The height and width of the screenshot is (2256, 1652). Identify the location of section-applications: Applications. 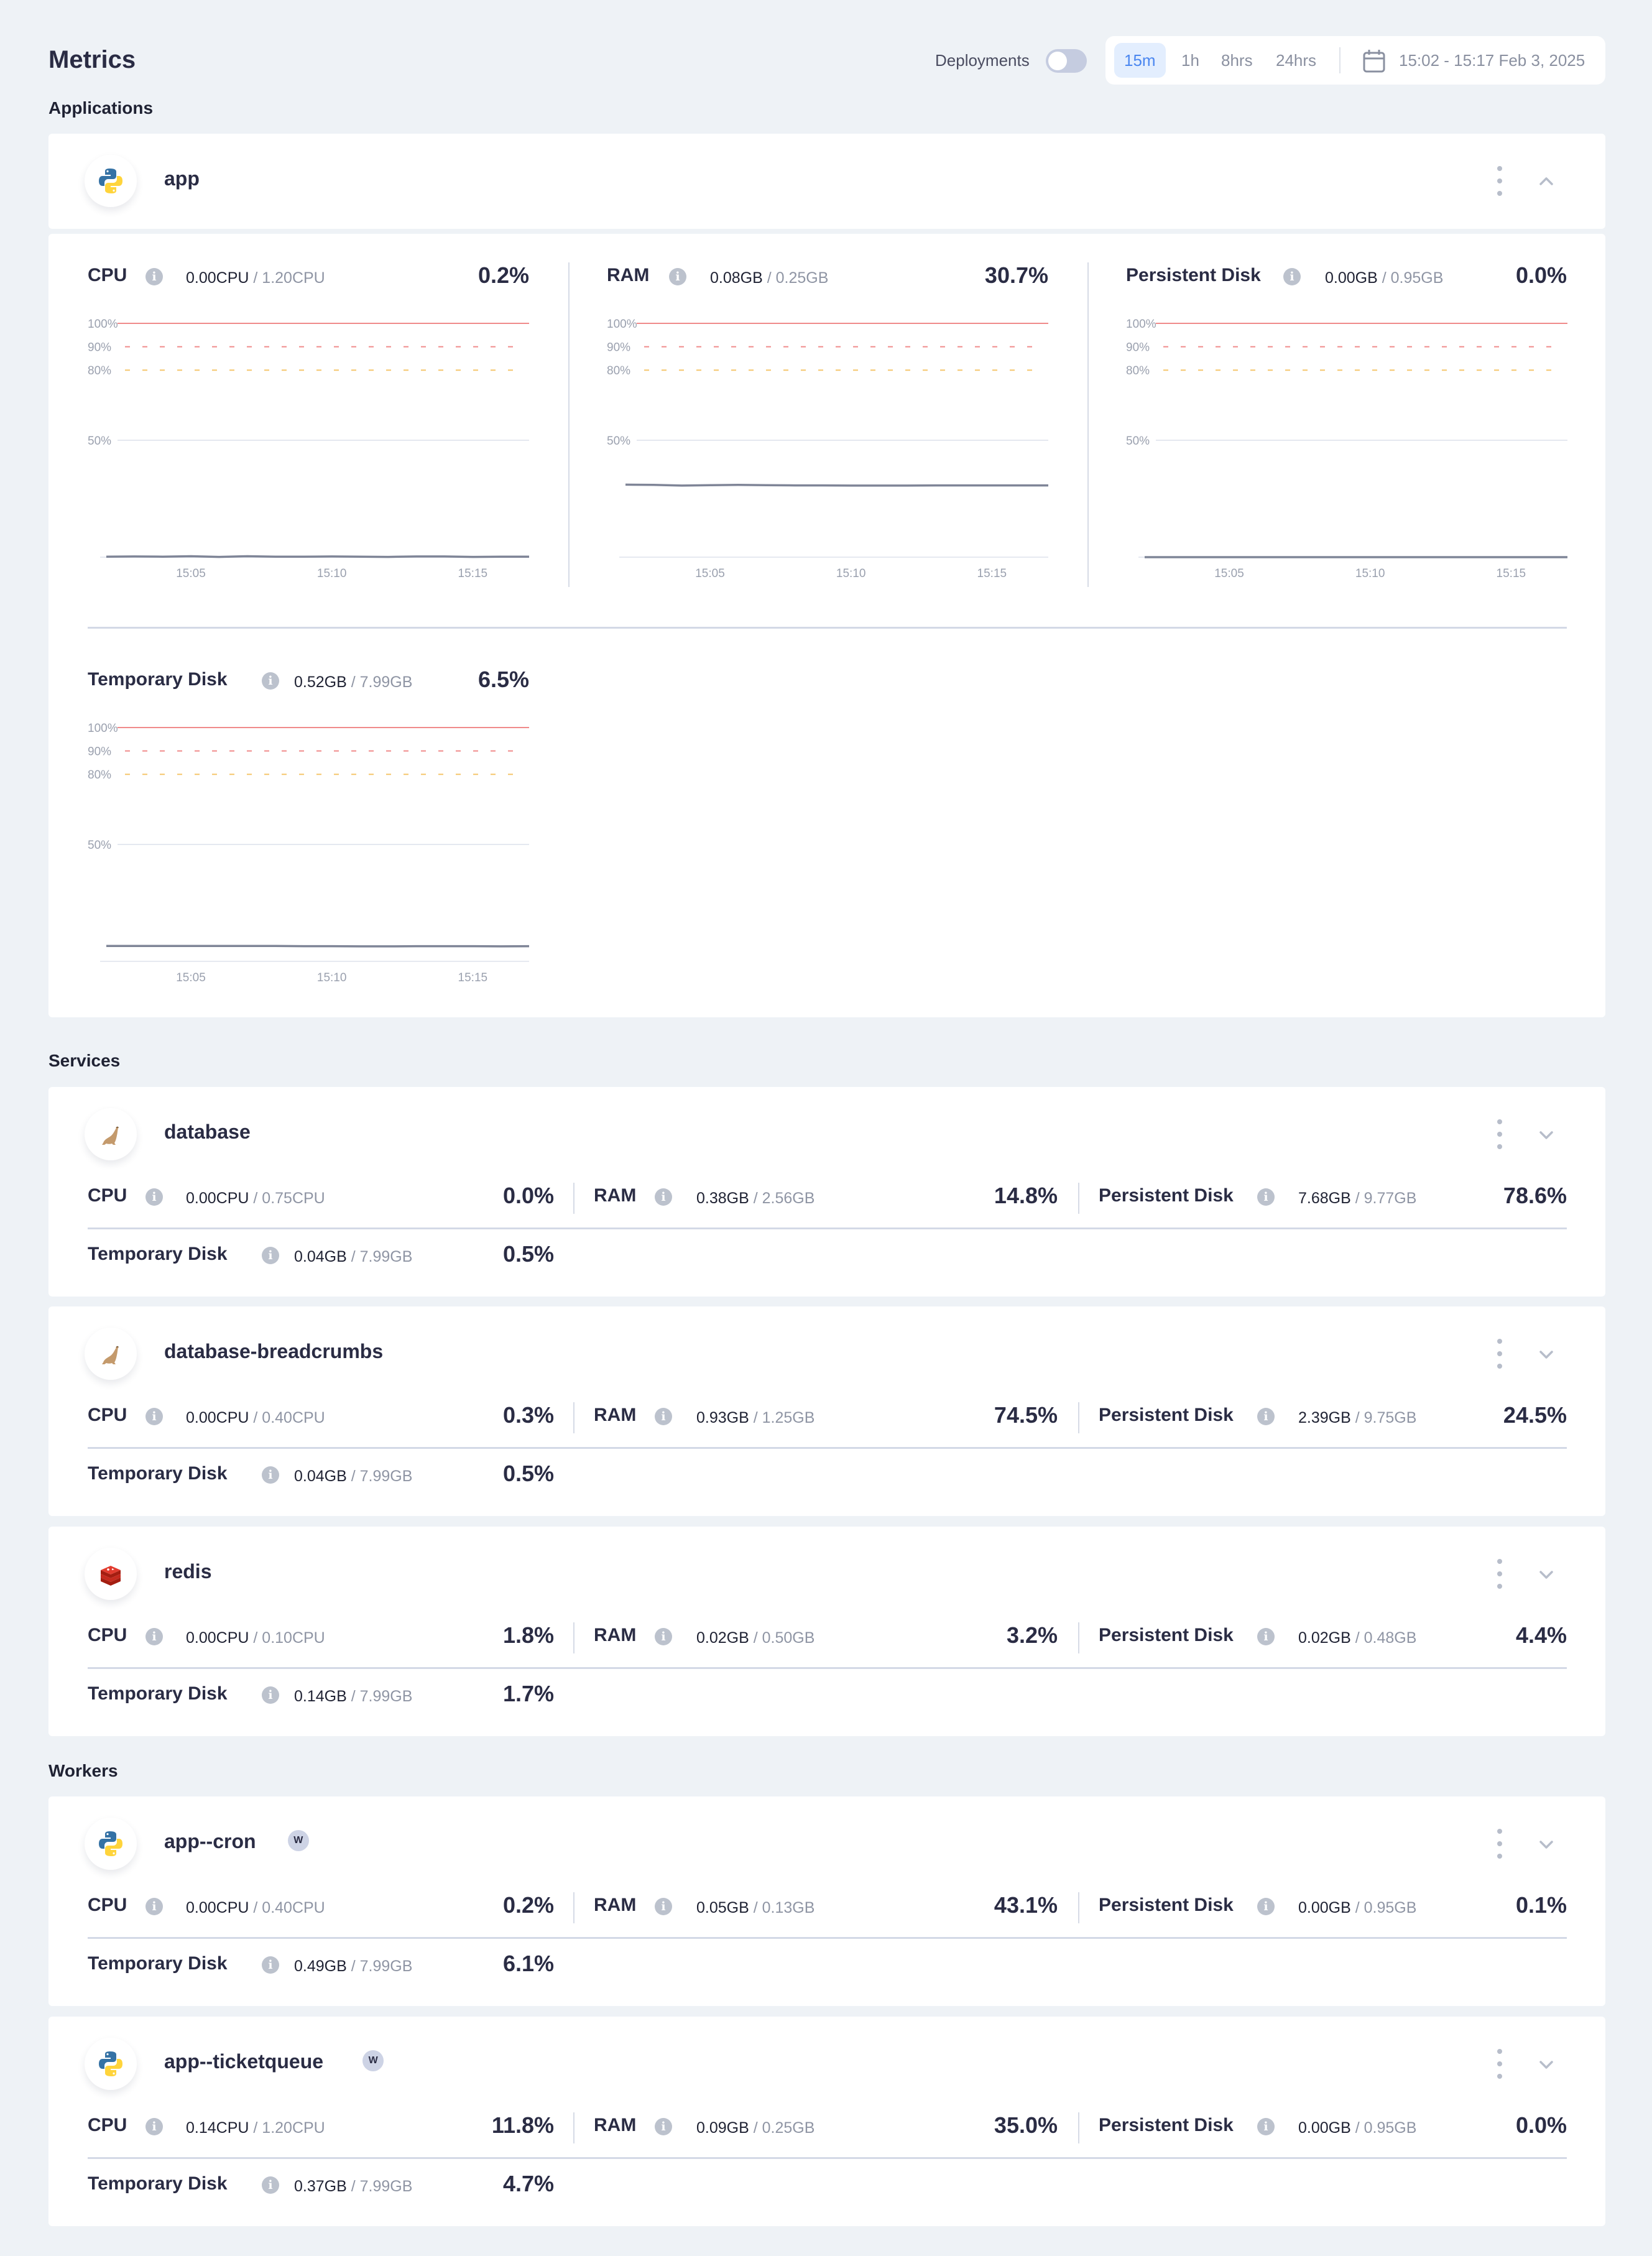
(101, 108).